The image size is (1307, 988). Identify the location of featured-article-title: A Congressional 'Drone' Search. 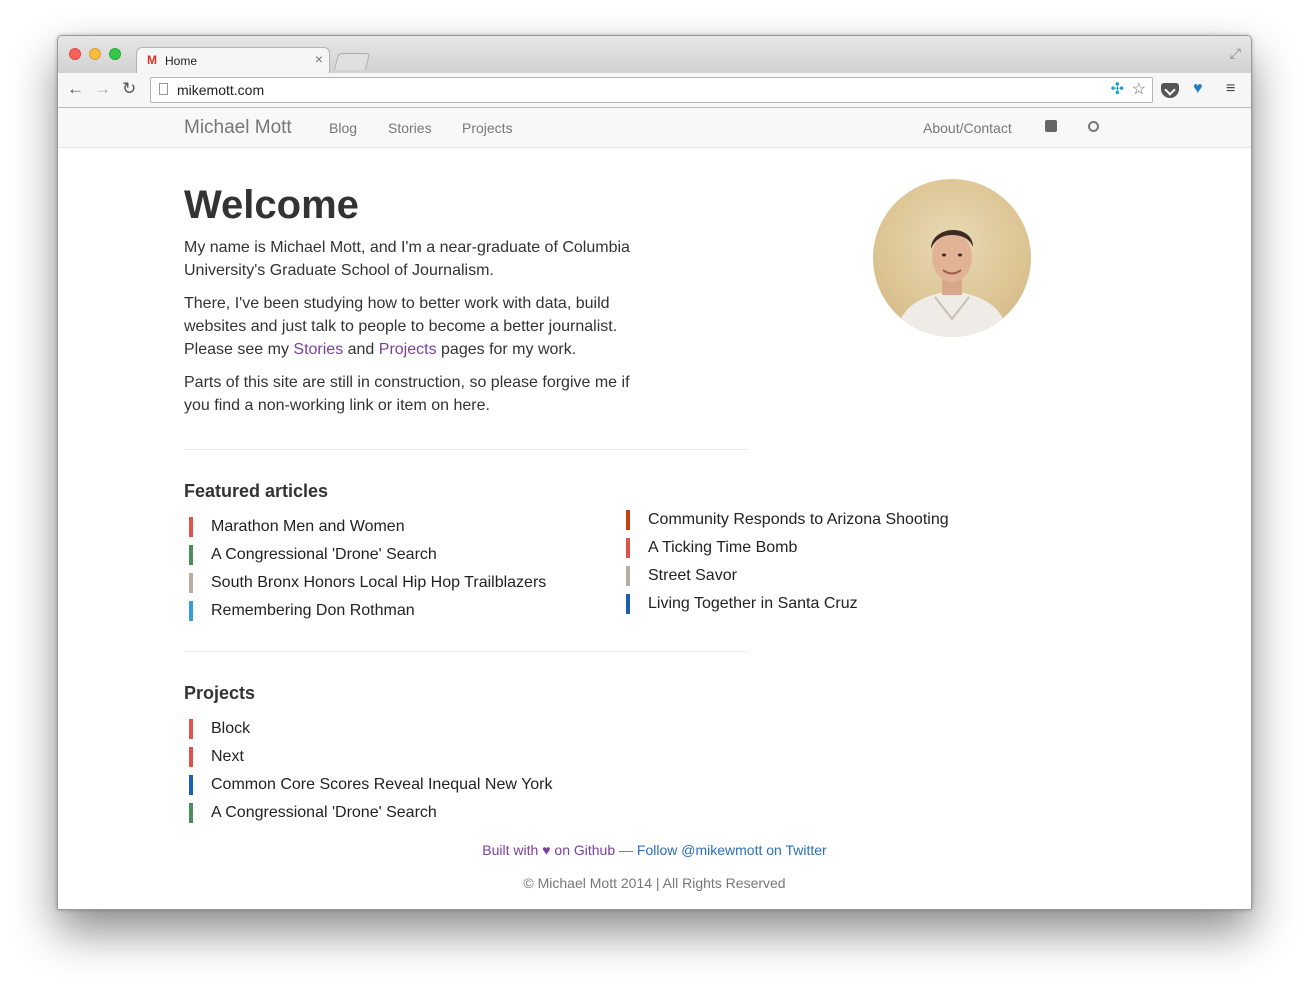
(324, 555).